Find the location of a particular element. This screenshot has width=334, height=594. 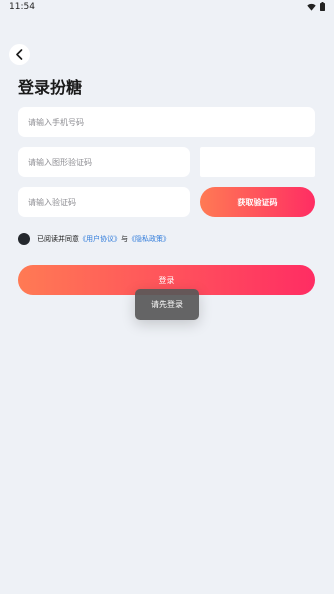

agreement-row: 已阅读并同意 《用户协议》 与 《隐私政策》 is located at coordinates (94, 239).